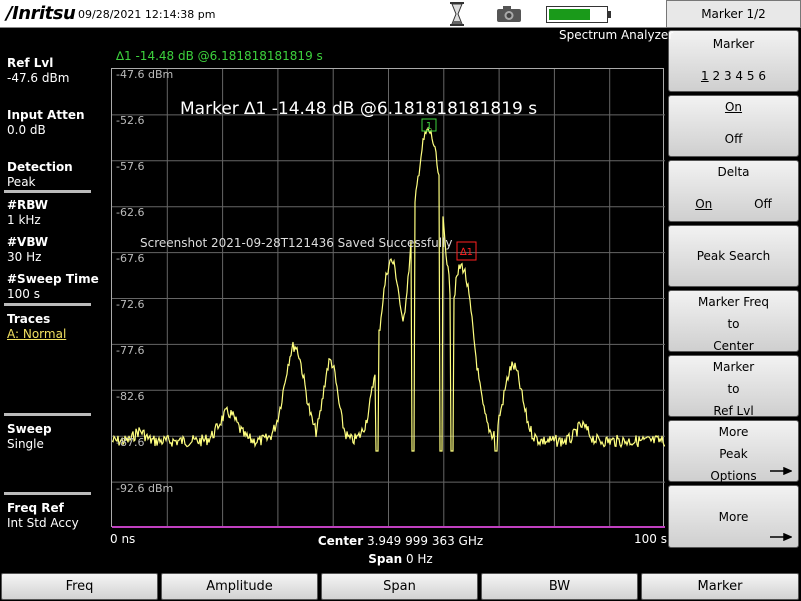 This screenshot has width=801, height=601. Describe the element at coordinates (751, 76) in the screenshot. I see `marker-number-5: 5` at that location.